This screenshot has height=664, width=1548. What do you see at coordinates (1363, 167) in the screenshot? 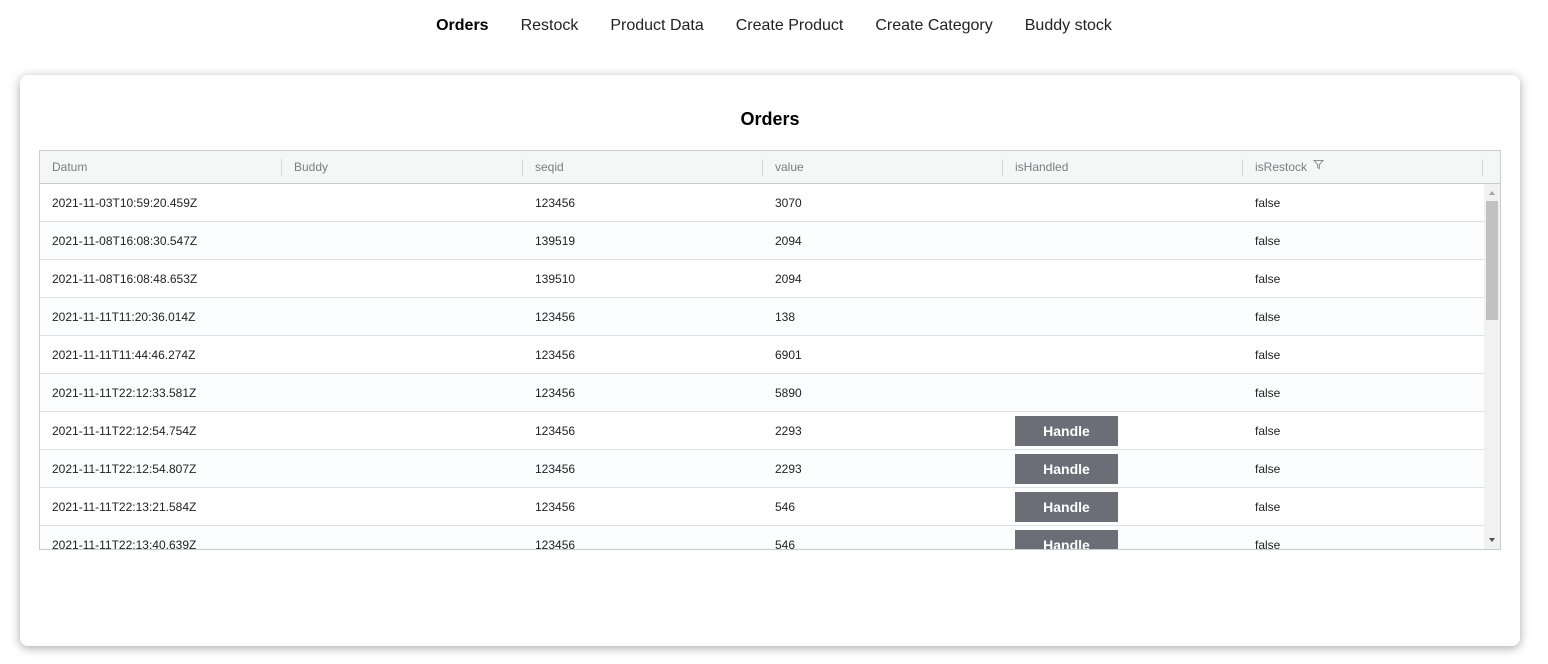
I see `column-header-isrestock: isRestock` at bounding box center [1363, 167].